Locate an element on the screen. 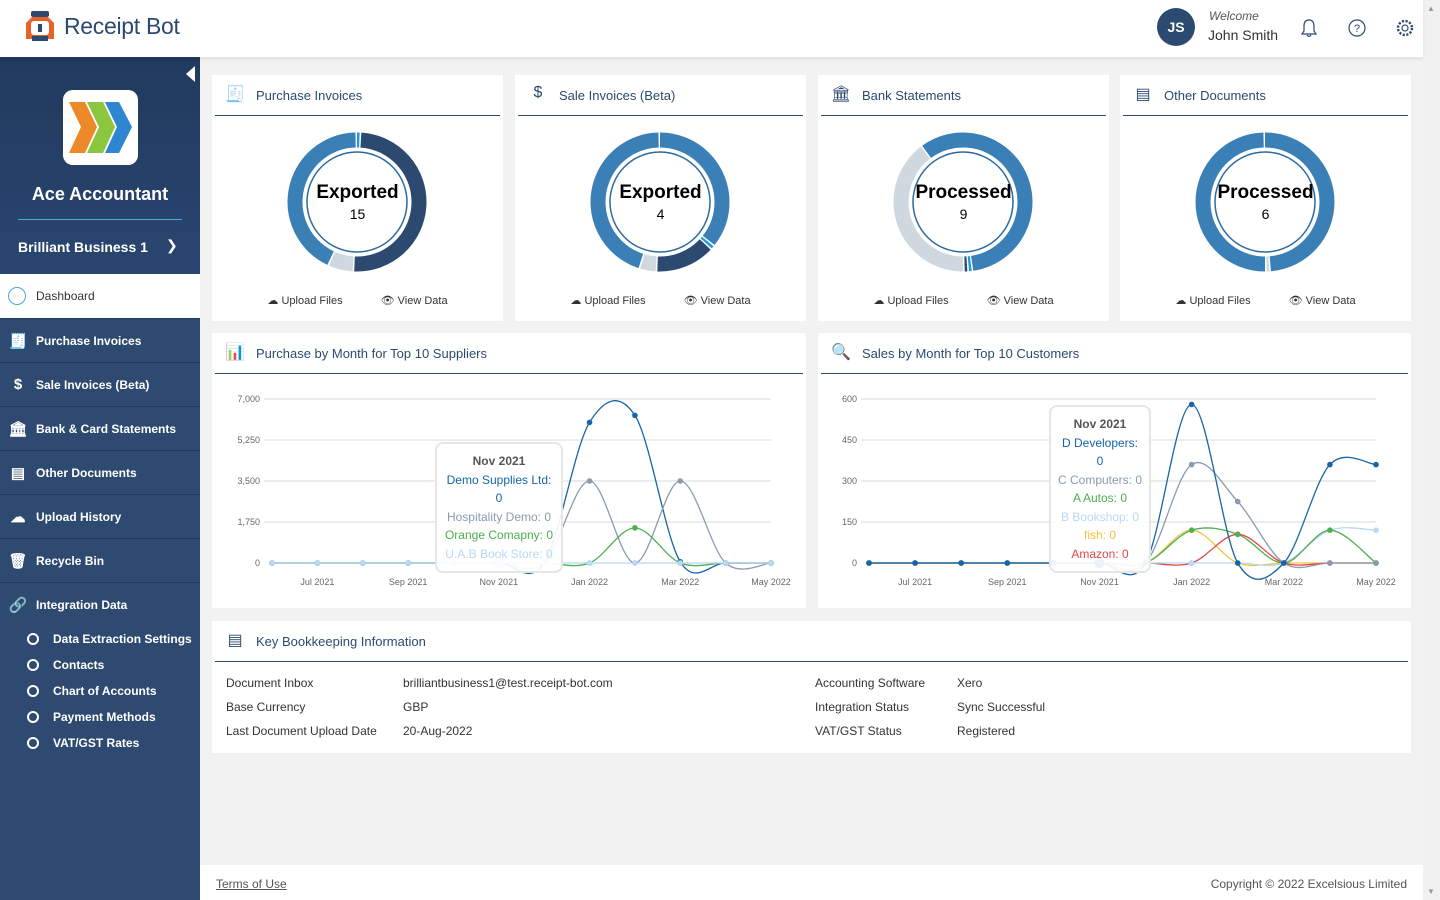 This screenshot has height=900, width=1440. card-title: Bank Statements is located at coordinates (911, 95).